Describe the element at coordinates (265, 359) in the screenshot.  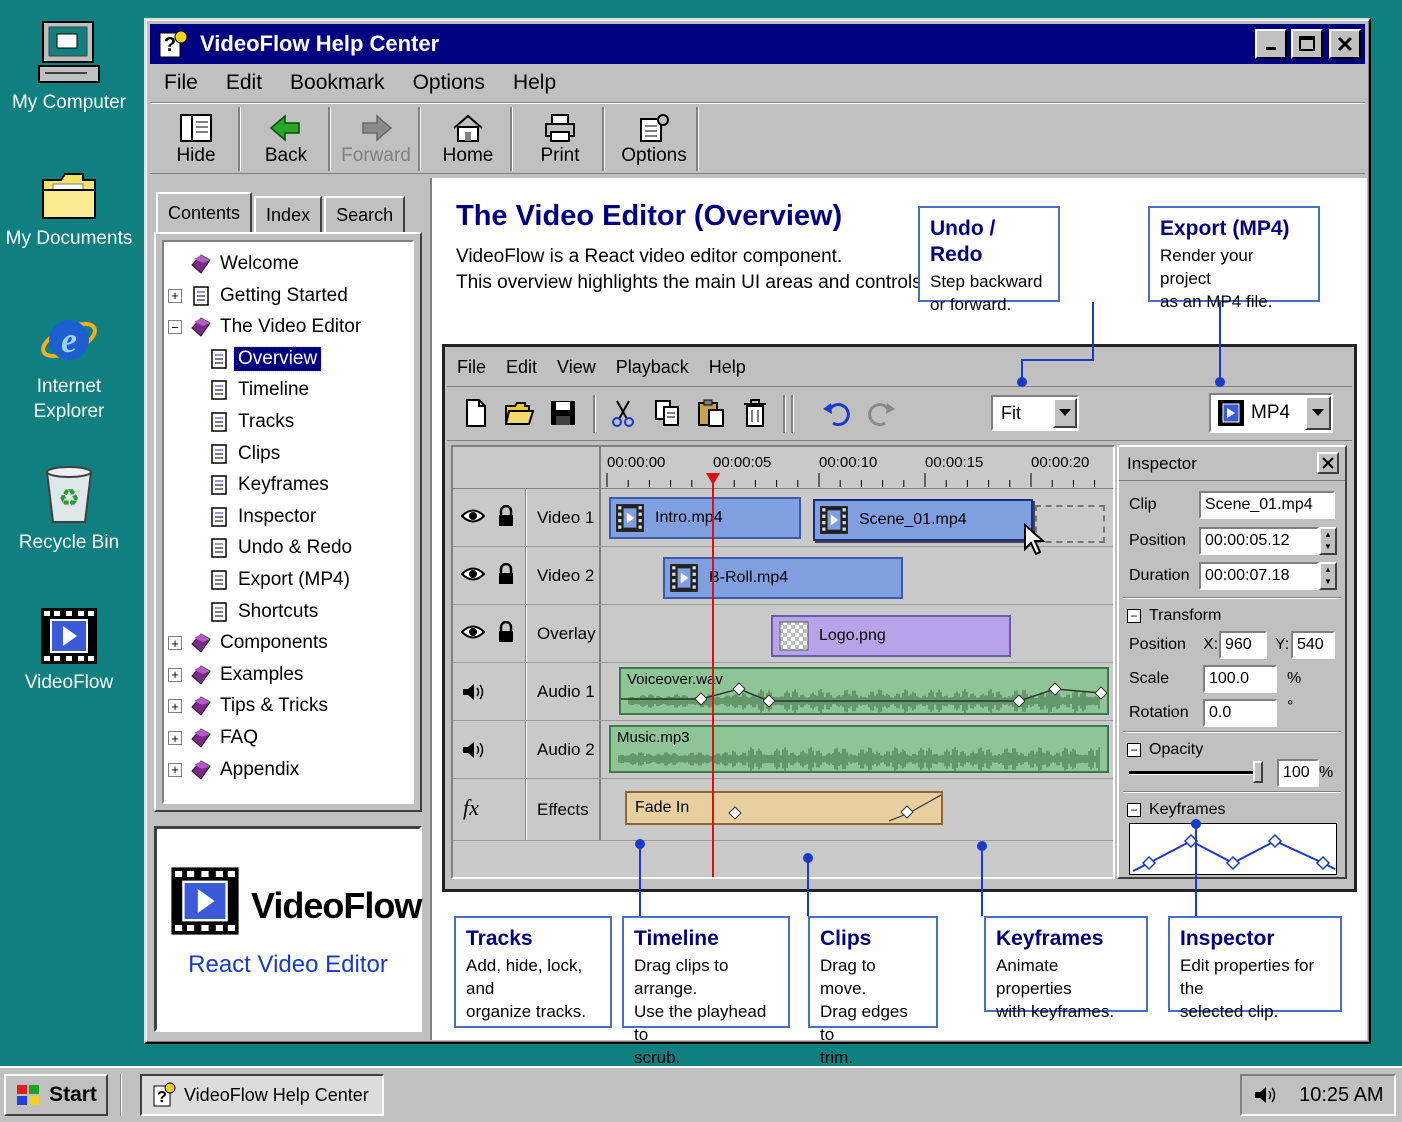
I see `tree-item: Overview` at that location.